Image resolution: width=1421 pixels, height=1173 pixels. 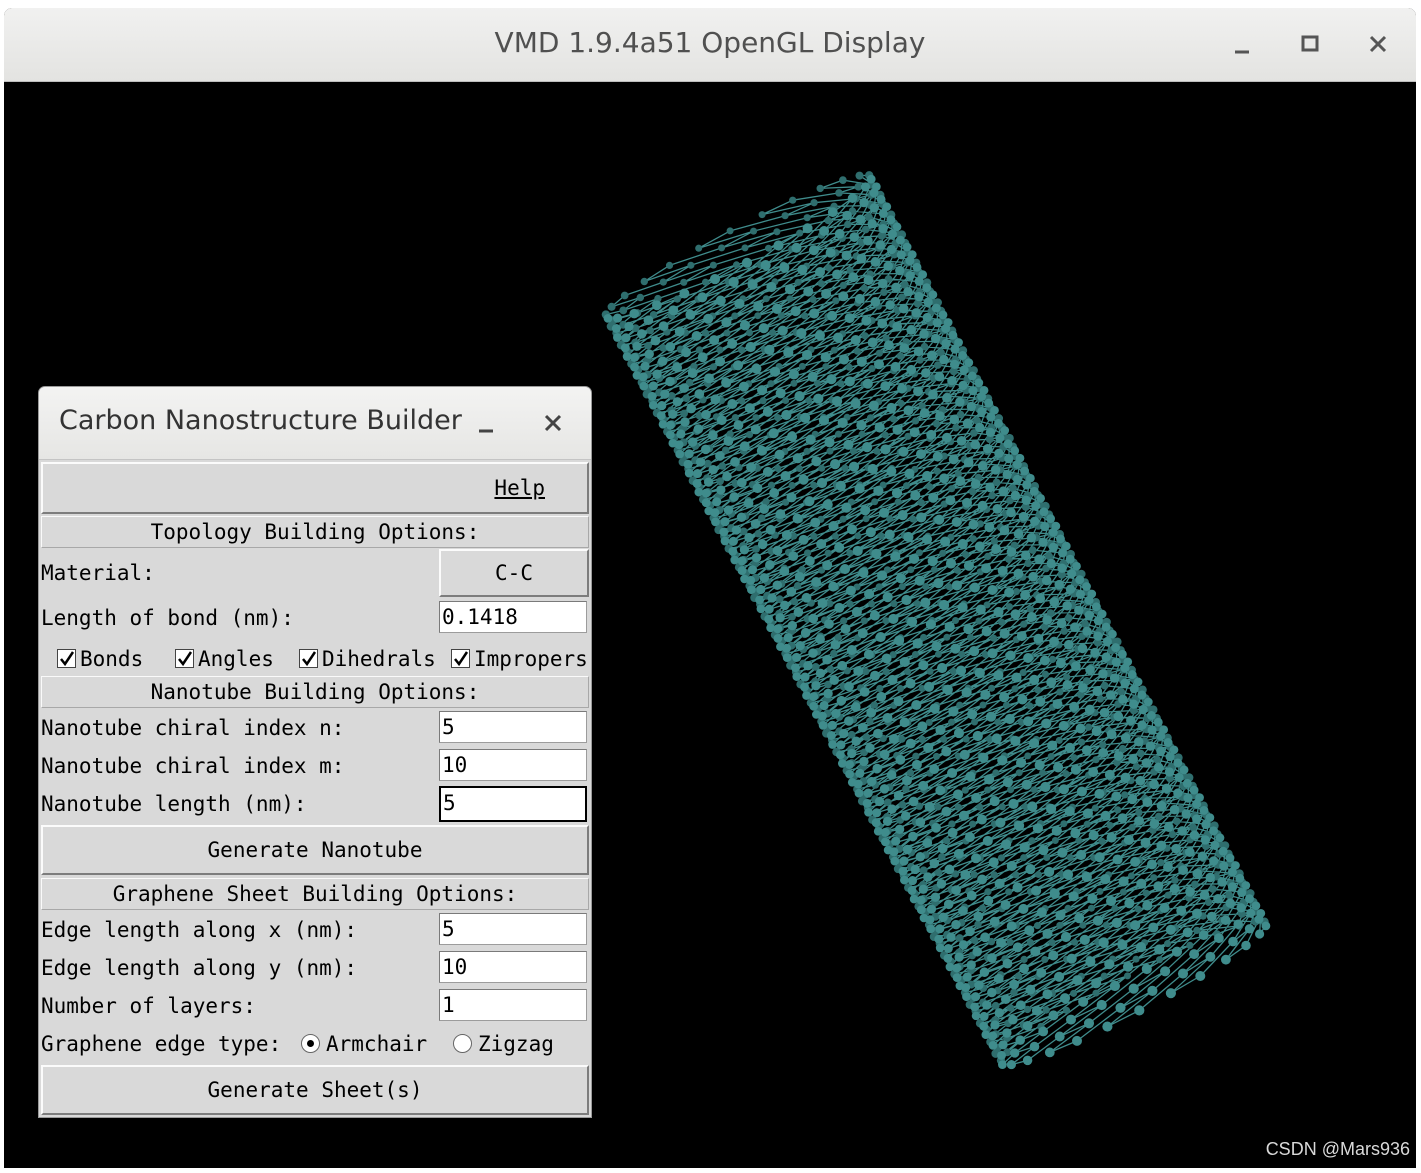 I want to click on edge-x-input: 5, so click(x=513, y=929).